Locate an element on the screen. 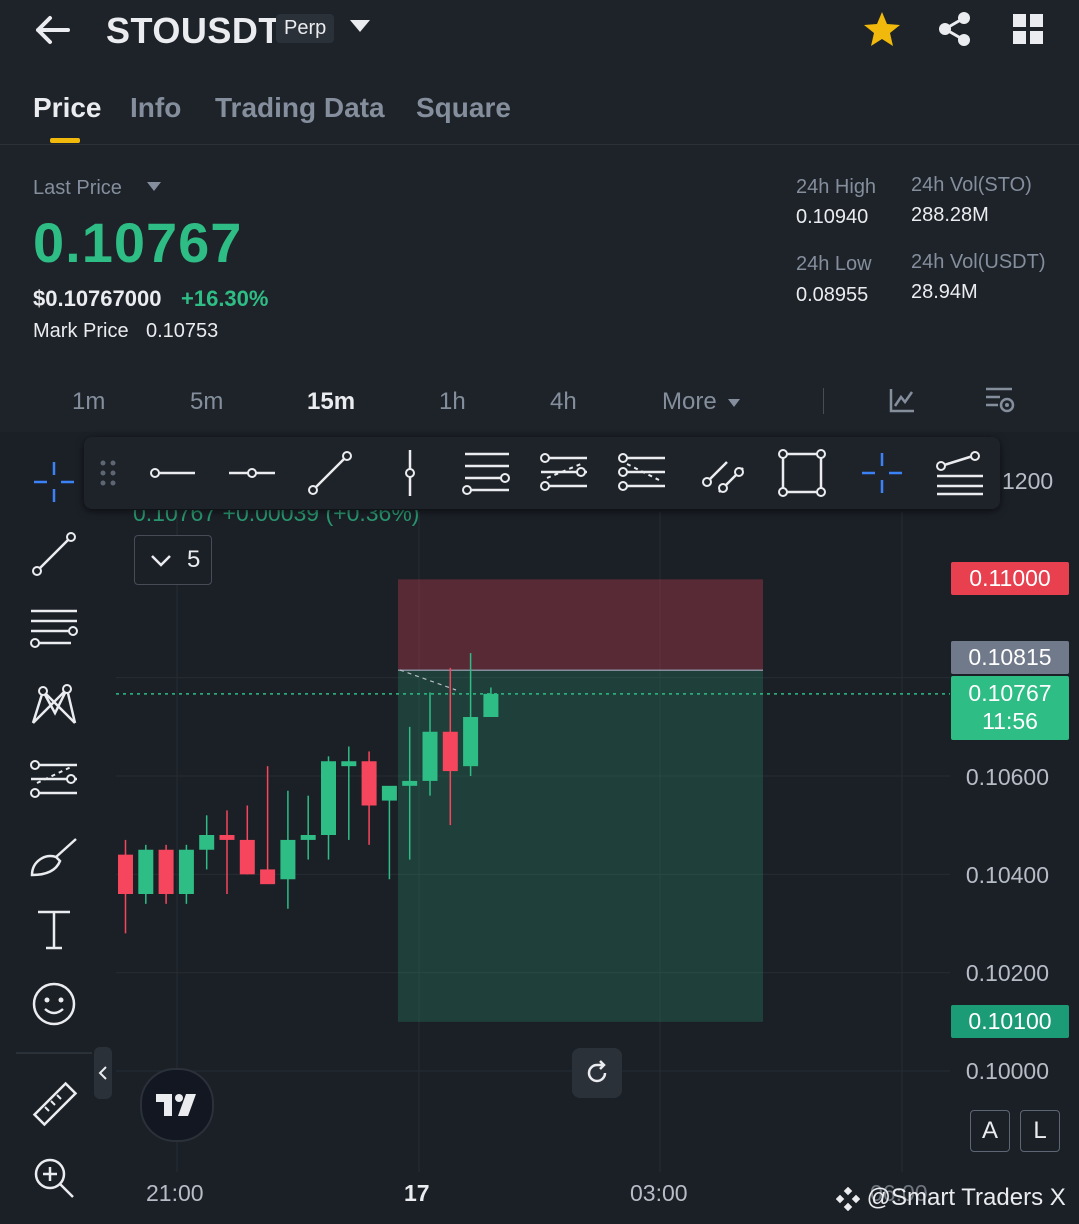 The image size is (1079, 1224). trend-angle-icon is located at coordinates (723, 477).